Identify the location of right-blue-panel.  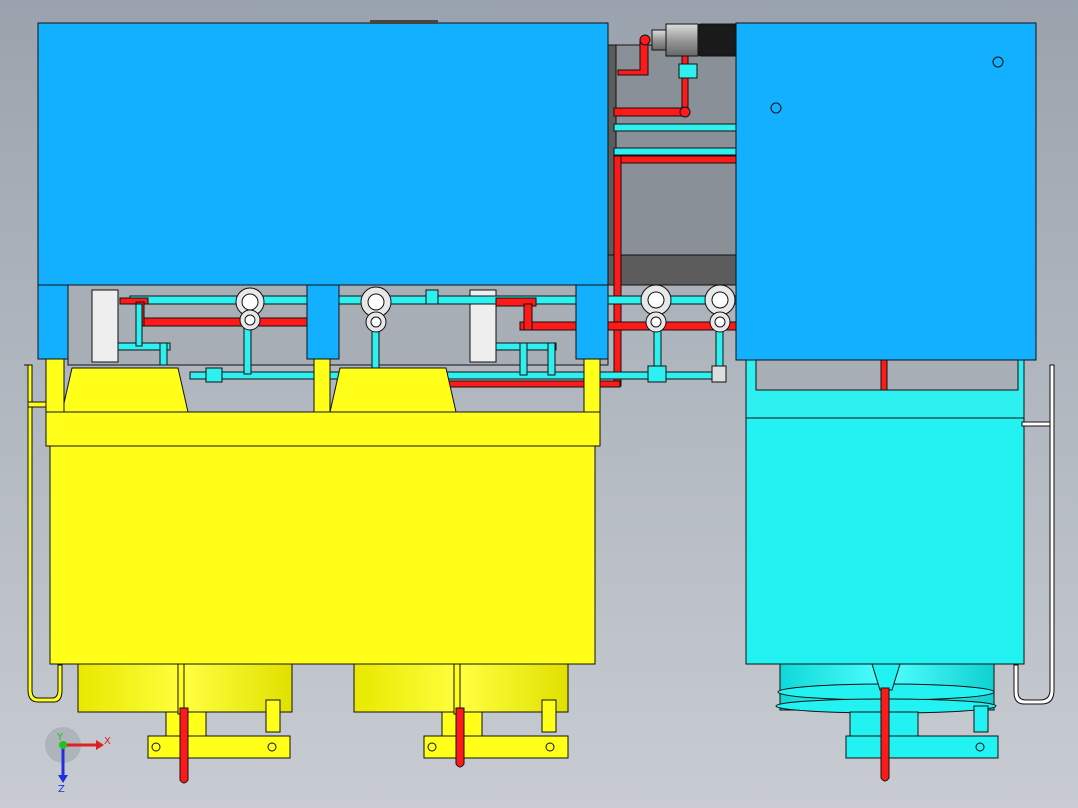
(886, 191).